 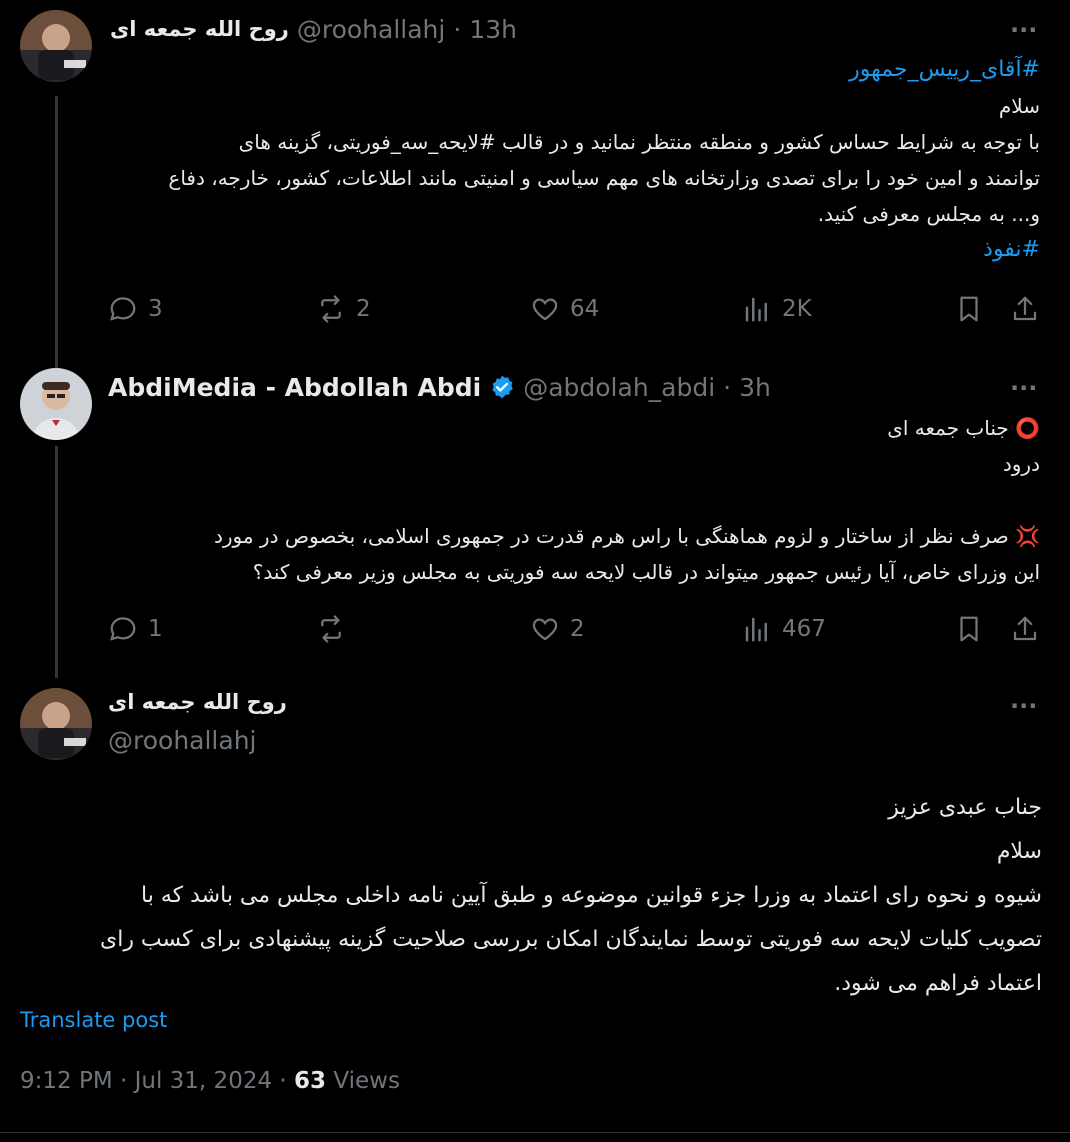 I want to click on views-count: 467, so click(x=804, y=629).